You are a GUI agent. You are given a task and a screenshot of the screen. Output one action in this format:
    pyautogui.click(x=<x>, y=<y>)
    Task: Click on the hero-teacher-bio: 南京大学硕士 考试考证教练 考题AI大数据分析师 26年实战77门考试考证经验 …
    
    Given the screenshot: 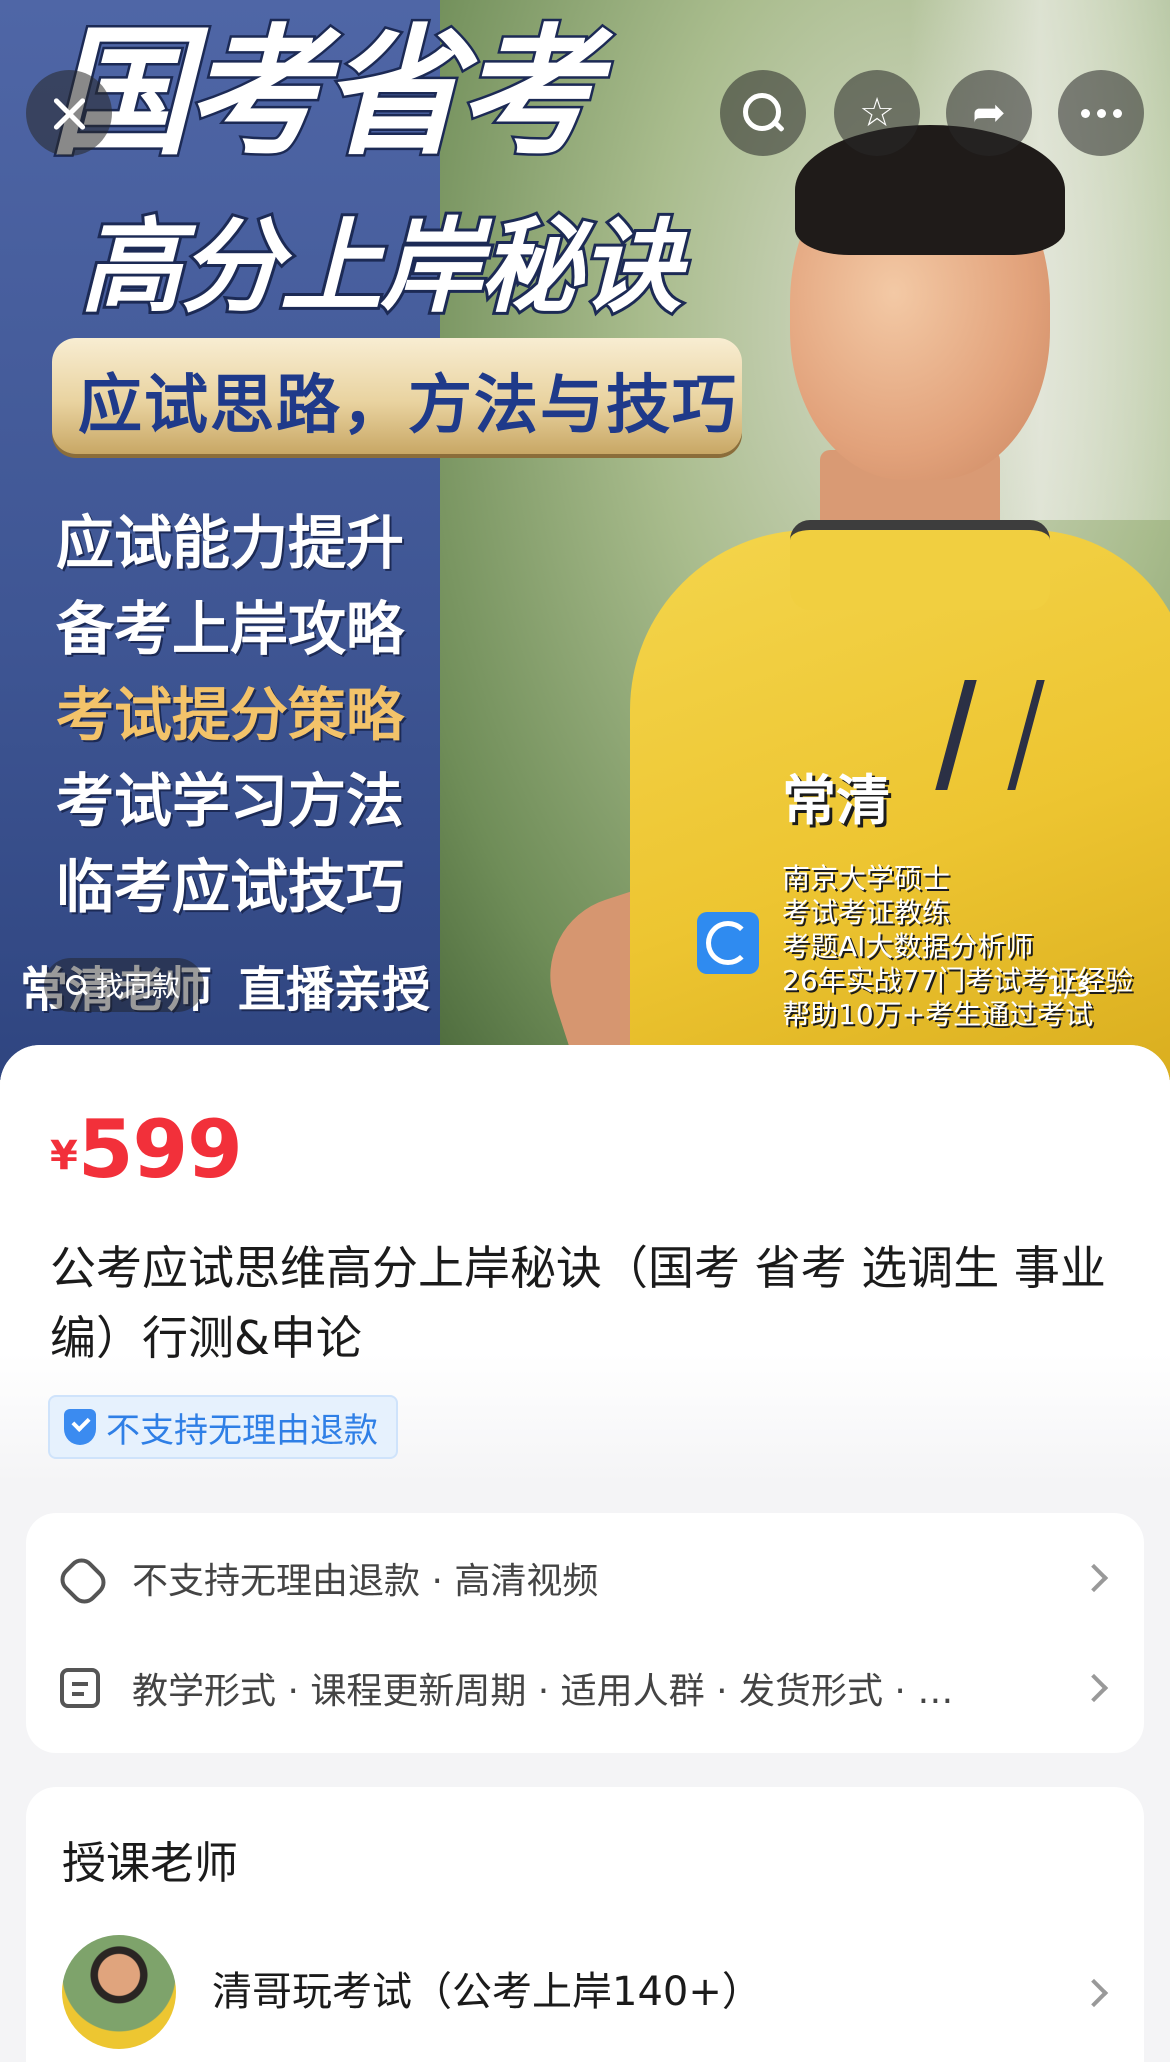 What is the action you would take?
    pyautogui.click(x=957, y=947)
    